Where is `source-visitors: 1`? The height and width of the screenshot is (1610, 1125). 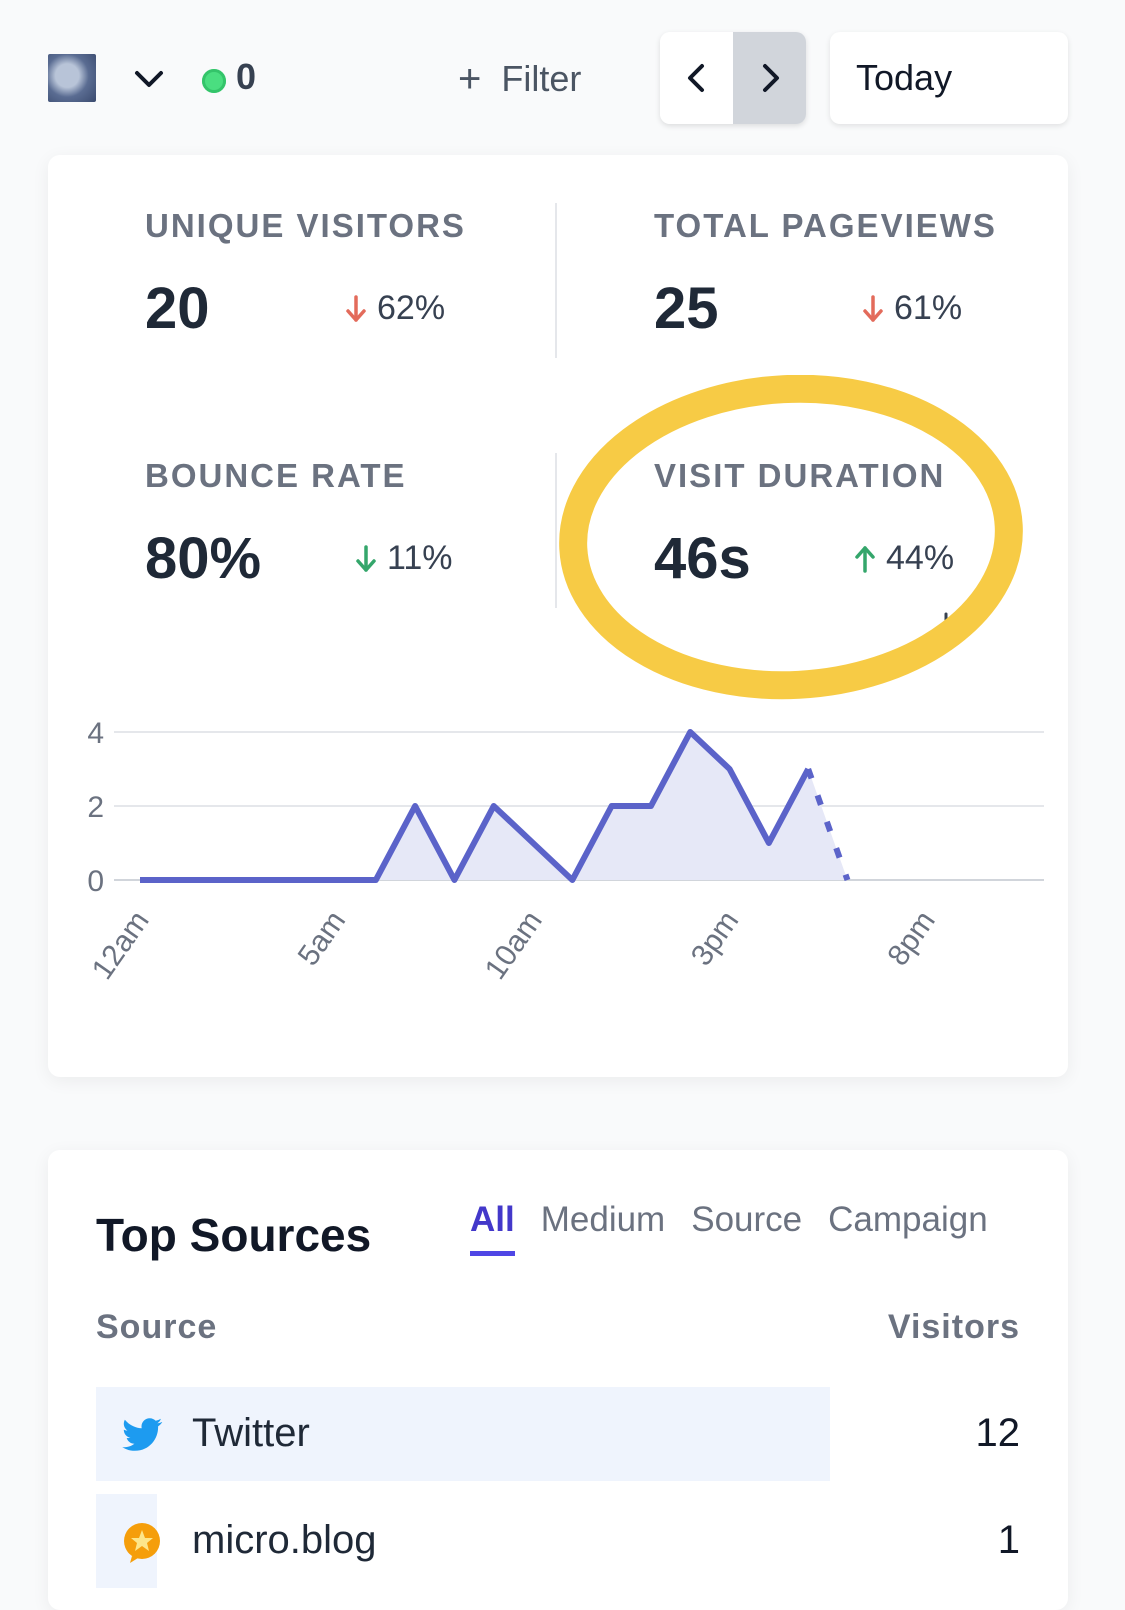 source-visitors: 1 is located at coordinates (1008, 1540).